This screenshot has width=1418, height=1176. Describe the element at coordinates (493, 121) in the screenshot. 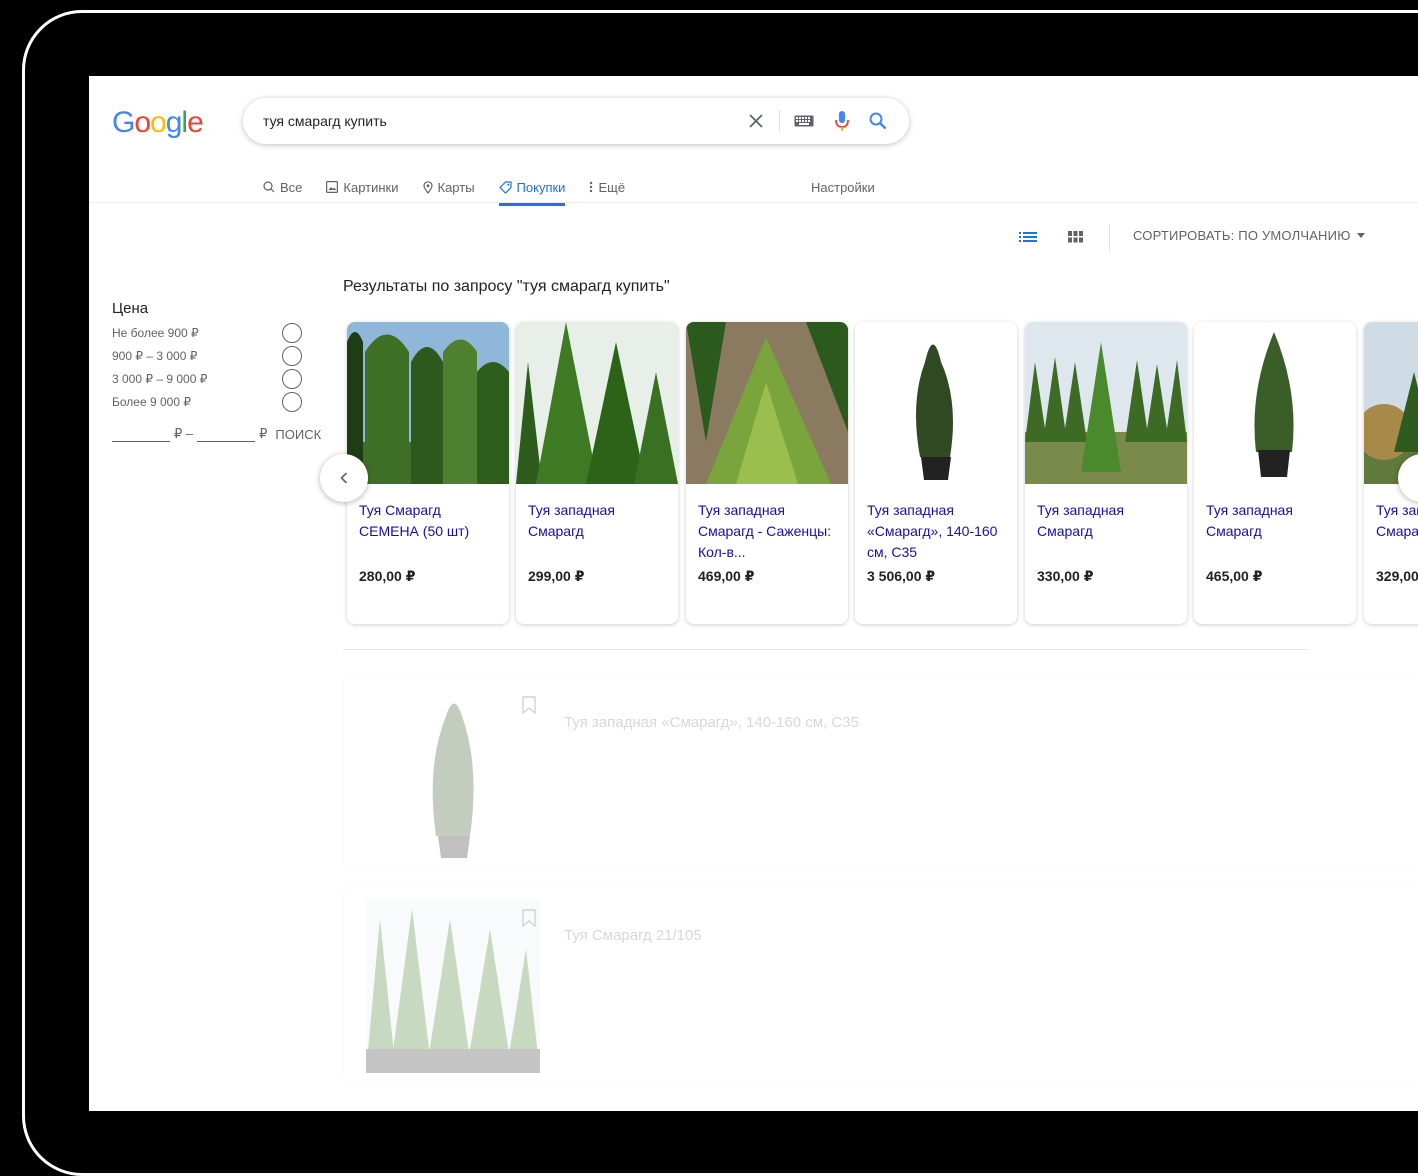

I see `search-input` at that location.